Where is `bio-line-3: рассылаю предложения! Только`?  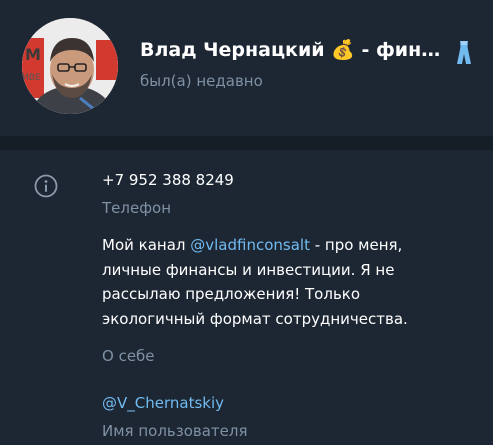 bio-line-3: рассылаю предложения! Только is located at coordinates (231, 294).